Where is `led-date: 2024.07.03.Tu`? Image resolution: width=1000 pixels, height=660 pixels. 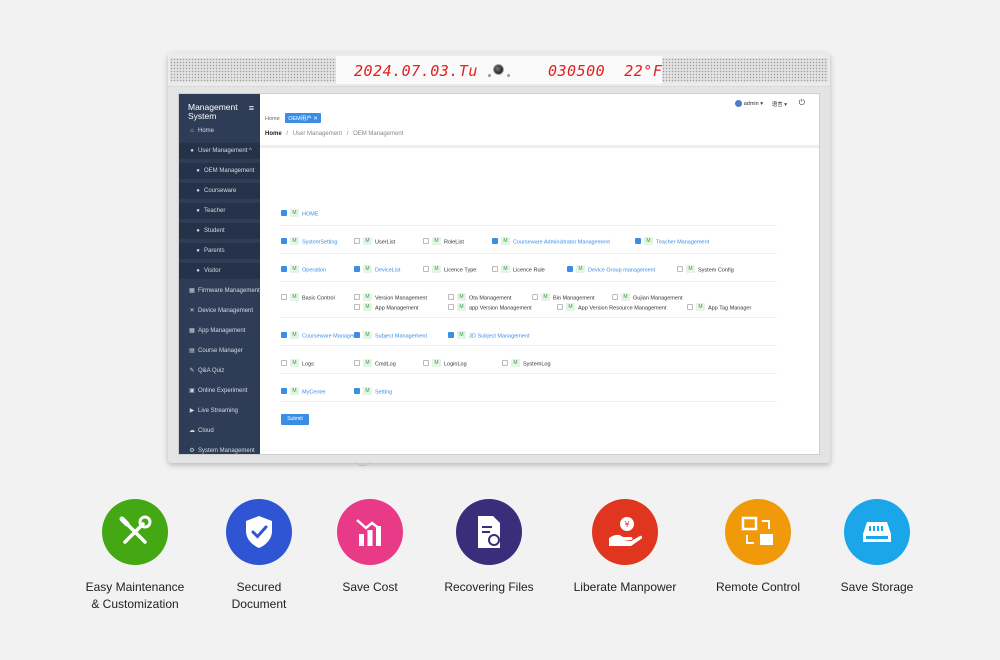 led-date: 2024.07.03.Tu is located at coordinates (416, 71).